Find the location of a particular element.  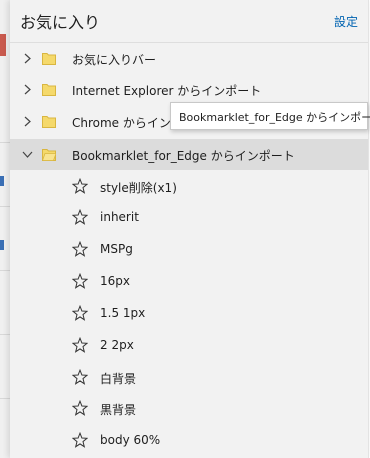

bookmark-row: body 60% is located at coordinates (189, 440).